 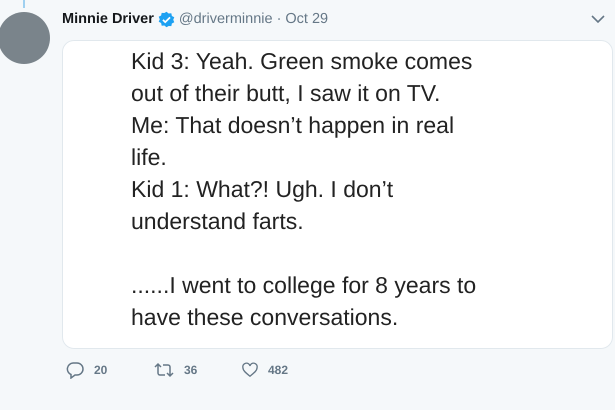 What do you see at coordinates (164, 370) in the screenshot?
I see `retweet-icon` at bounding box center [164, 370].